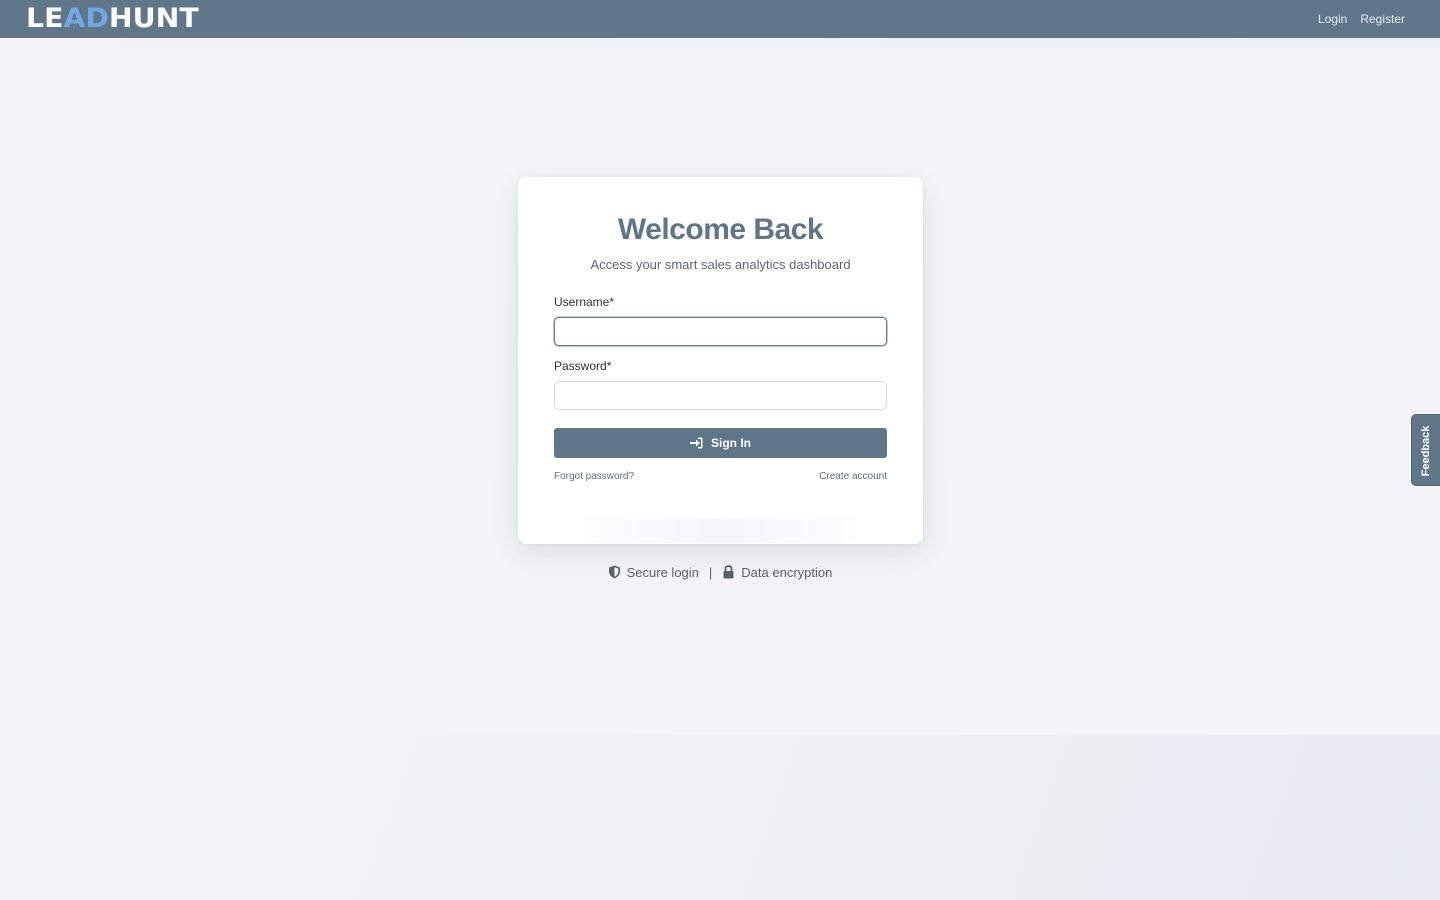 The height and width of the screenshot is (900, 1440). I want to click on shield-icon, so click(614, 572).